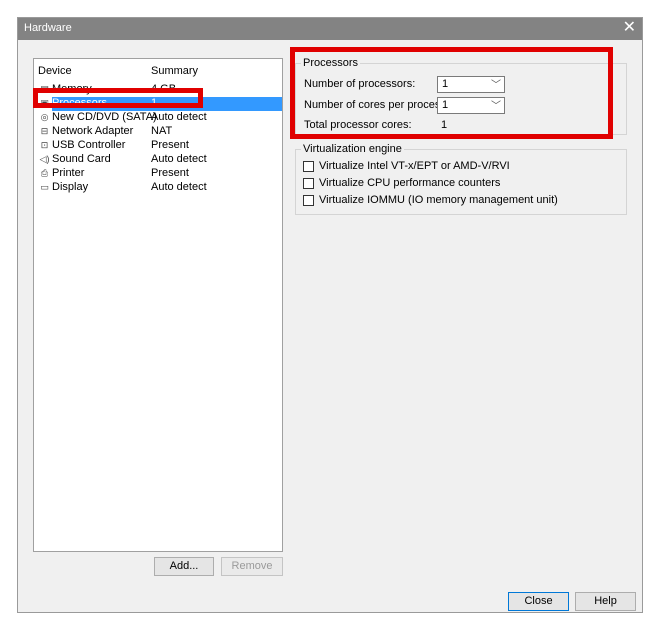  I want to click on cpu-perf-counters-checkbox, so click(308, 183).